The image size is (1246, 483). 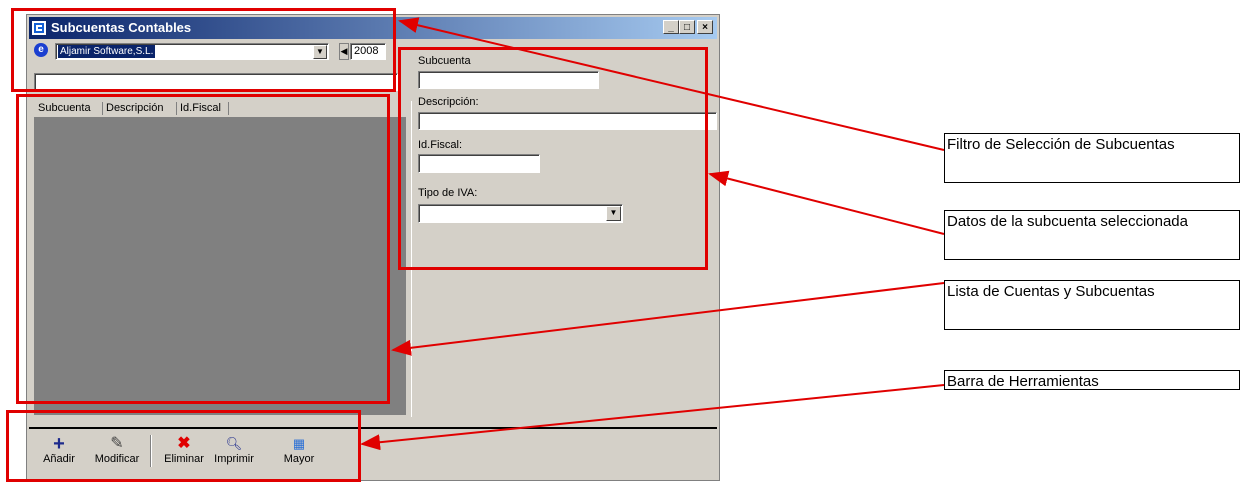 What do you see at coordinates (1092, 380) in the screenshot?
I see `callout-toolbar: Barra de Herramientas` at bounding box center [1092, 380].